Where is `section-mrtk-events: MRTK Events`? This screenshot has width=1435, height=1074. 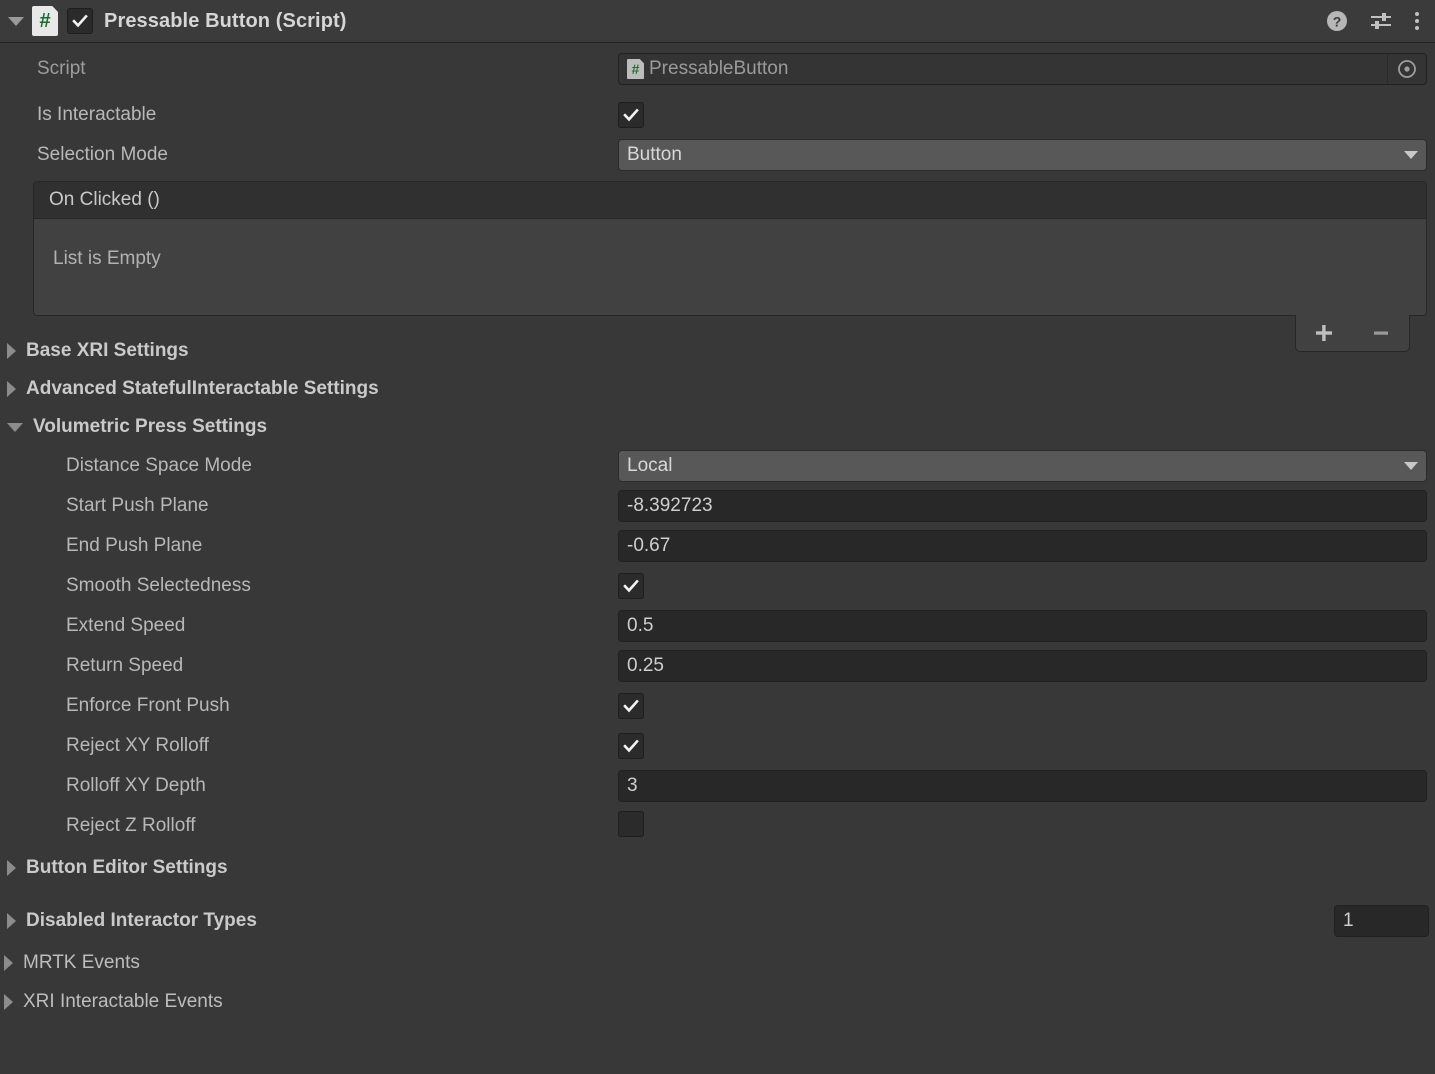 section-mrtk-events: MRTK Events is located at coordinates (717, 962).